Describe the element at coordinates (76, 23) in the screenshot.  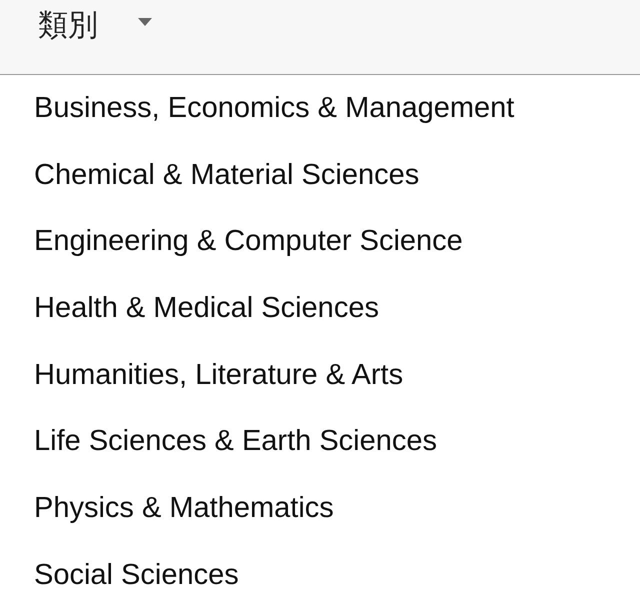
I see `category-dropdown: 類別` at that location.